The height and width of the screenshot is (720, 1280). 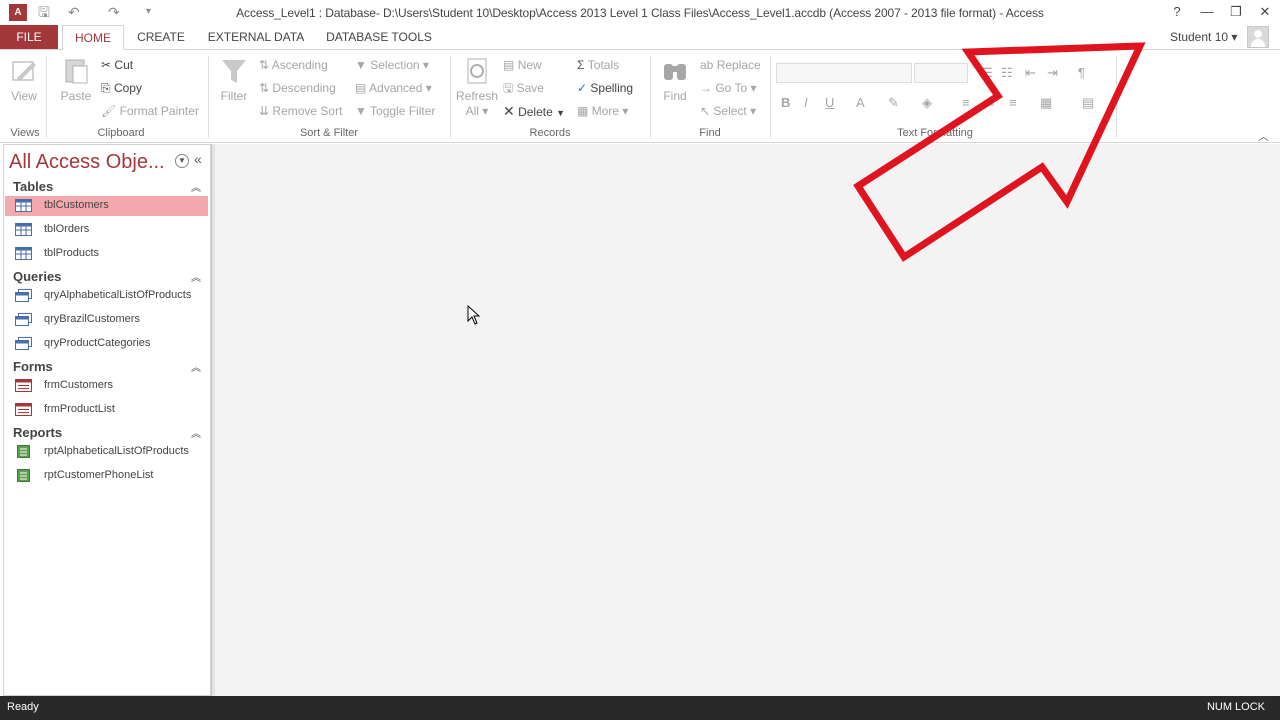 What do you see at coordinates (76, 80) in the screenshot?
I see `paste-button: Paste` at bounding box center [76, 80].